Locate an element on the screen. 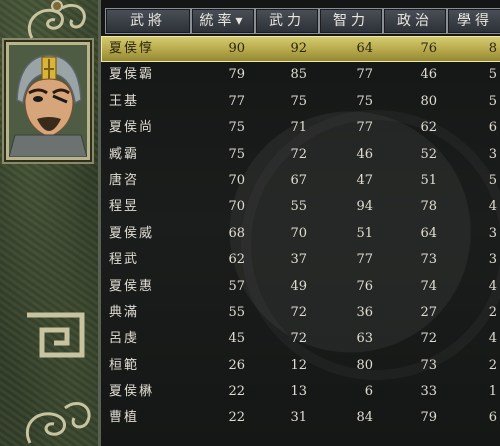 This screenshot has height=446, width=500. war-value: 13 is located at coordinates (298, 392).